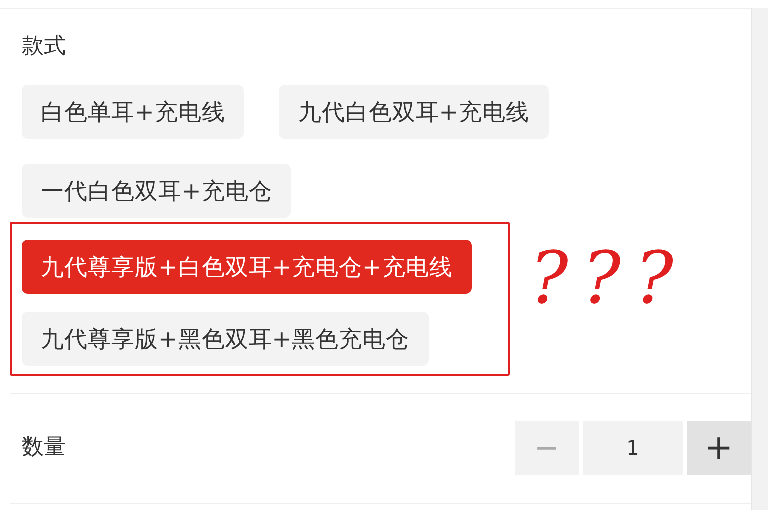 The height and width of the screenshot is (510, 768). I want to click on option-chip: 九代白色双耳+充电线, so click(414, 112).